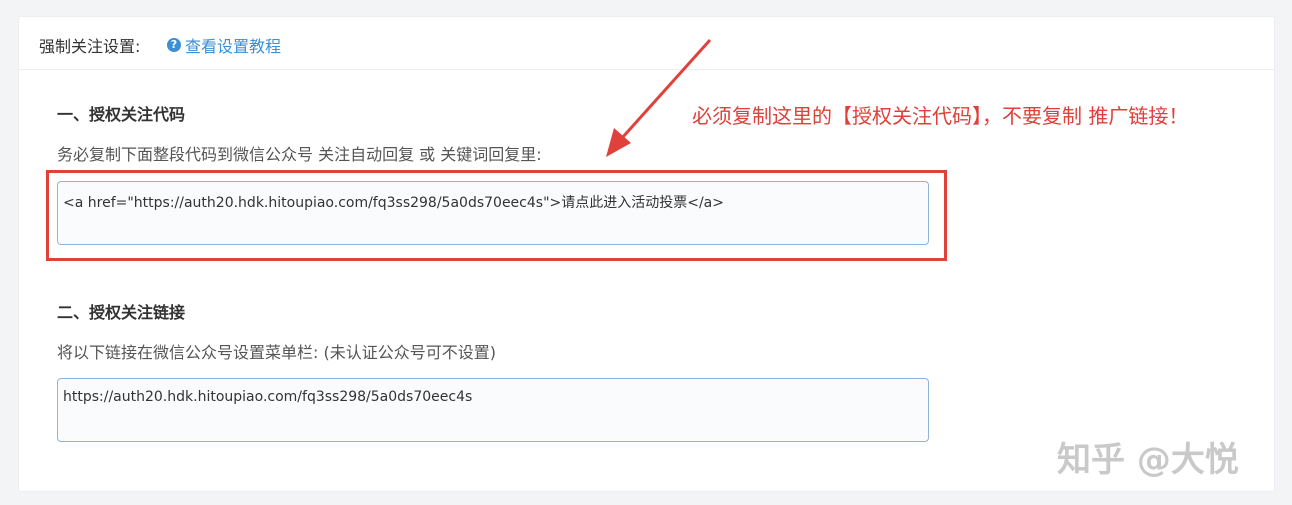 The height and width of the screenshot is (505, 1292). What do you see at coordinates (90, 46) in the screenshot?
I see `header-label: 强制关注设置:` at bounding box center [90, 46].